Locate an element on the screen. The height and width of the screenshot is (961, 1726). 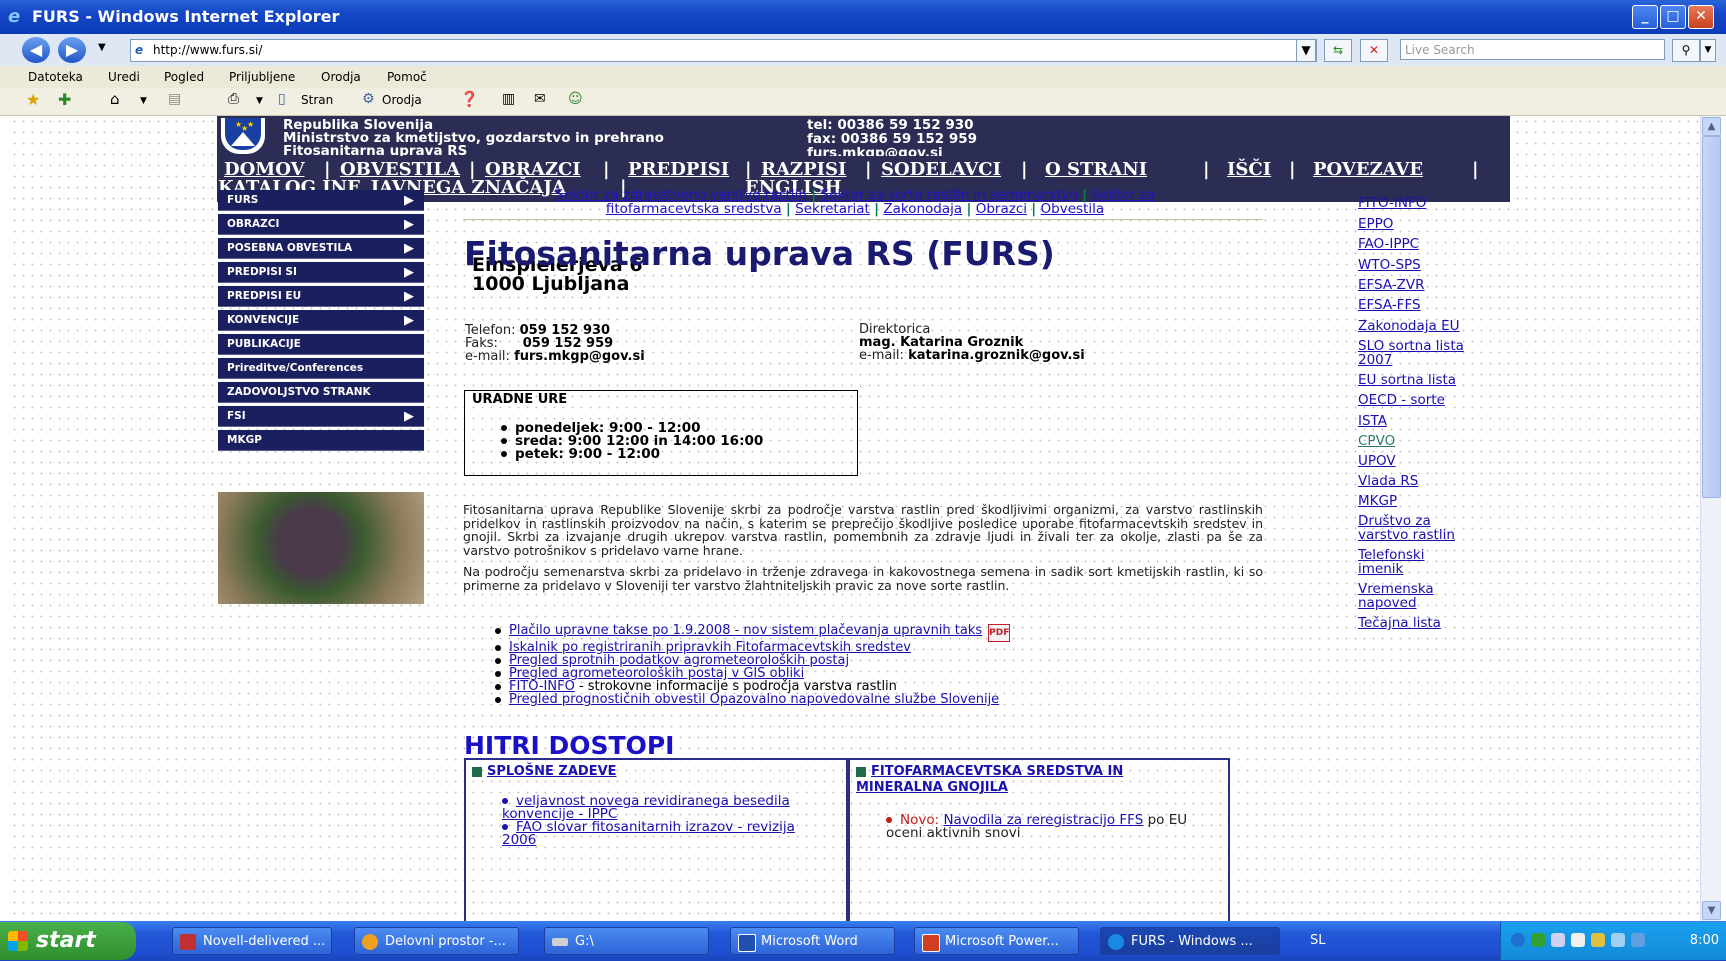
subnav-ffs: fitofarmacevtska sredstva is located at coordinates (694, 209).